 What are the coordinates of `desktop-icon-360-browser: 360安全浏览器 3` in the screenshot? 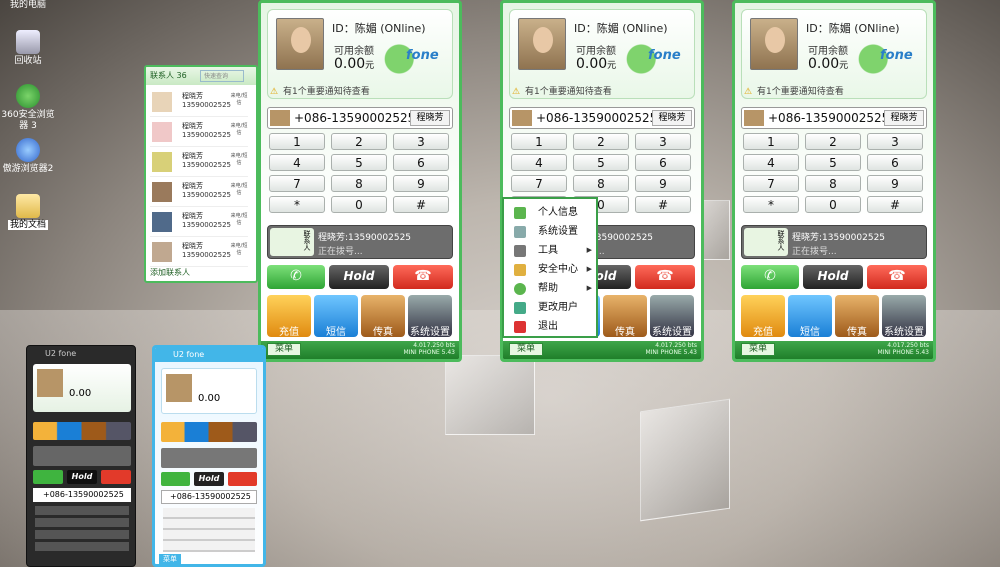 It's located at (28, 108).